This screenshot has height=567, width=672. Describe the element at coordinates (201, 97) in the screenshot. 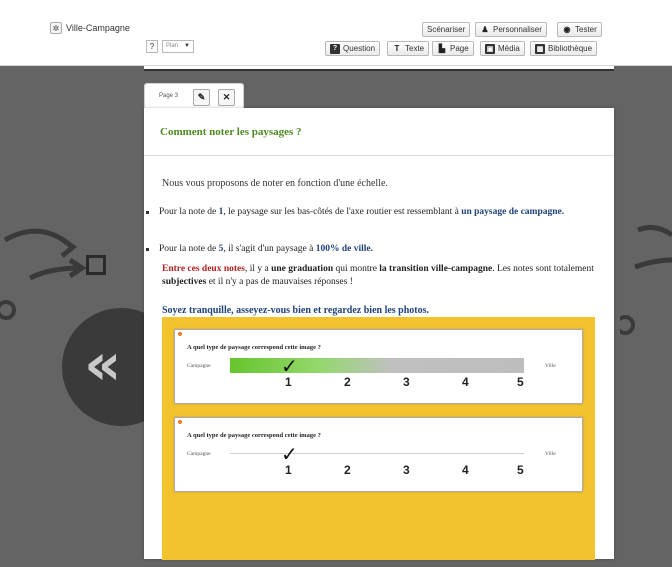

I see `pencil-icon: ✎` at that location.